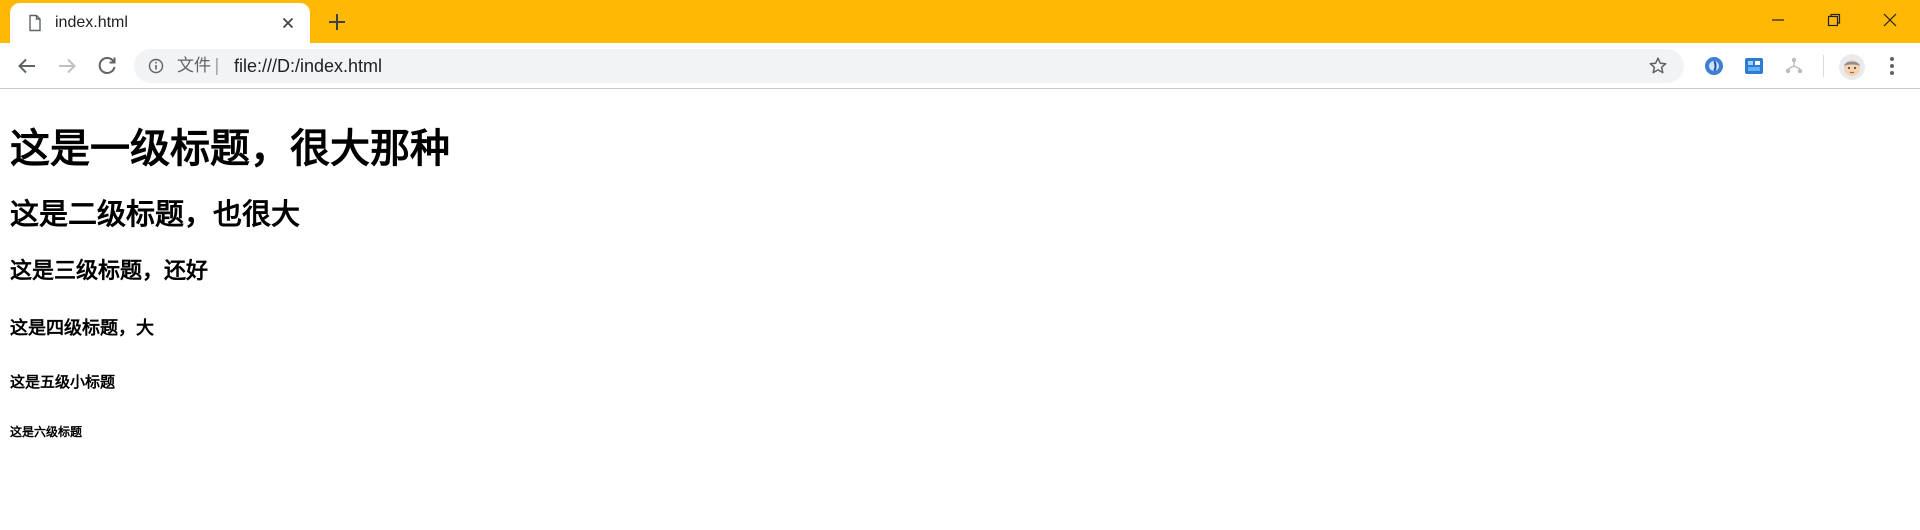 This screenshot has width=1920, height=530. I want to click on avatar, so click(1852, 67).